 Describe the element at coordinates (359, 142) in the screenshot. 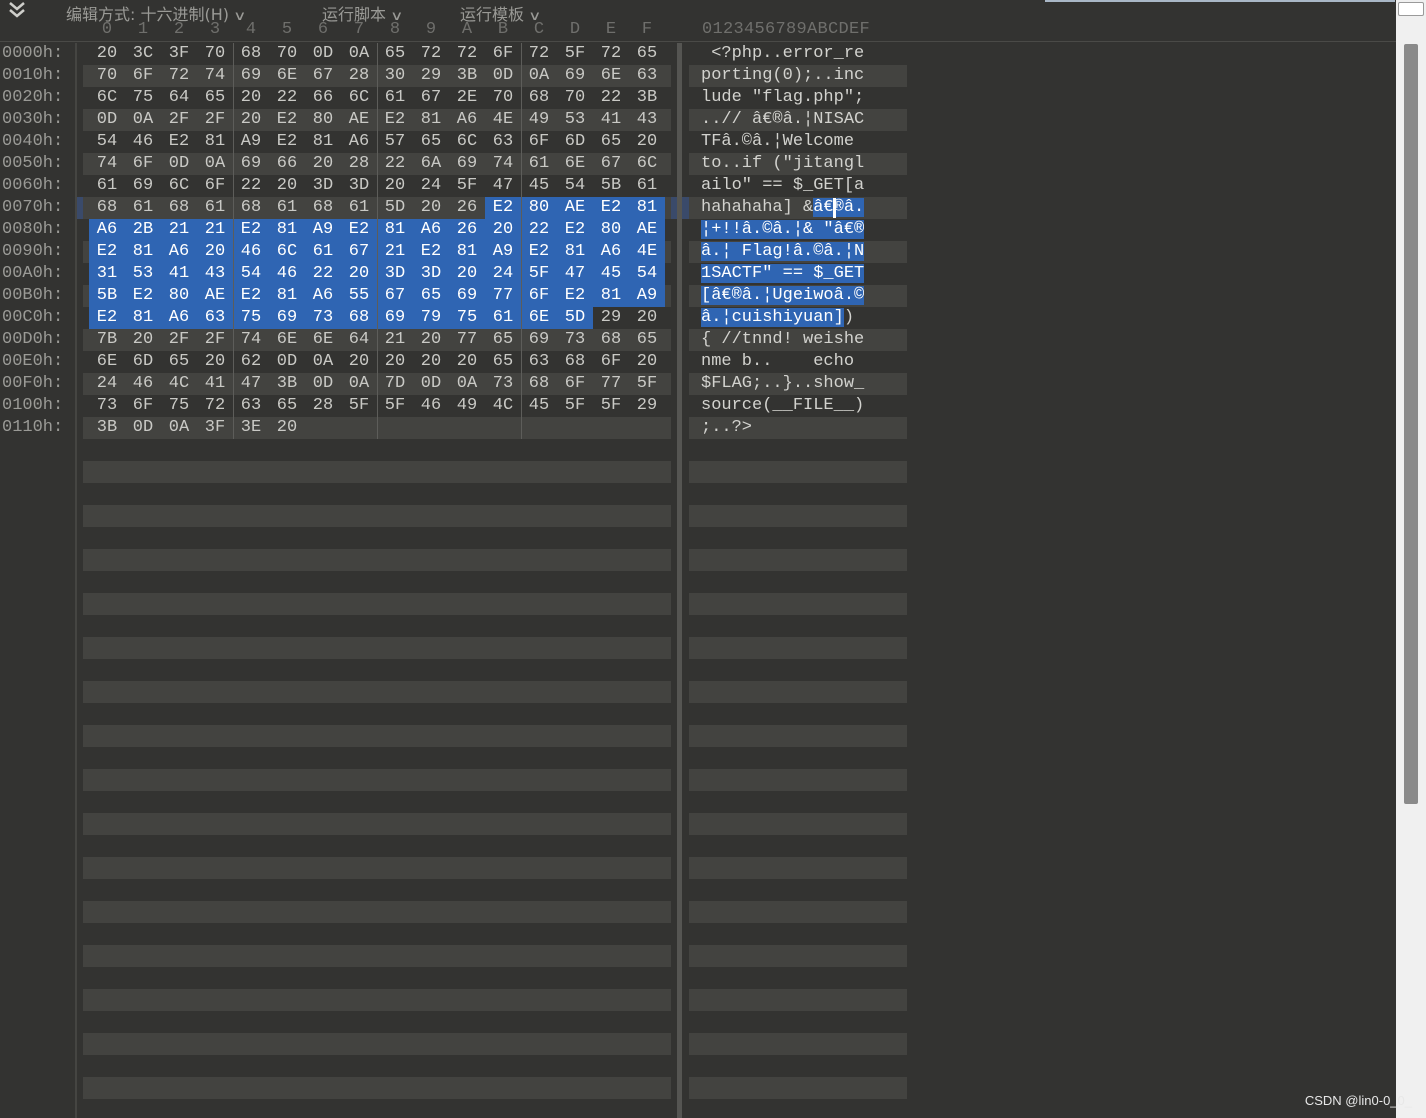

I see `hex-byte: A6` at that location.